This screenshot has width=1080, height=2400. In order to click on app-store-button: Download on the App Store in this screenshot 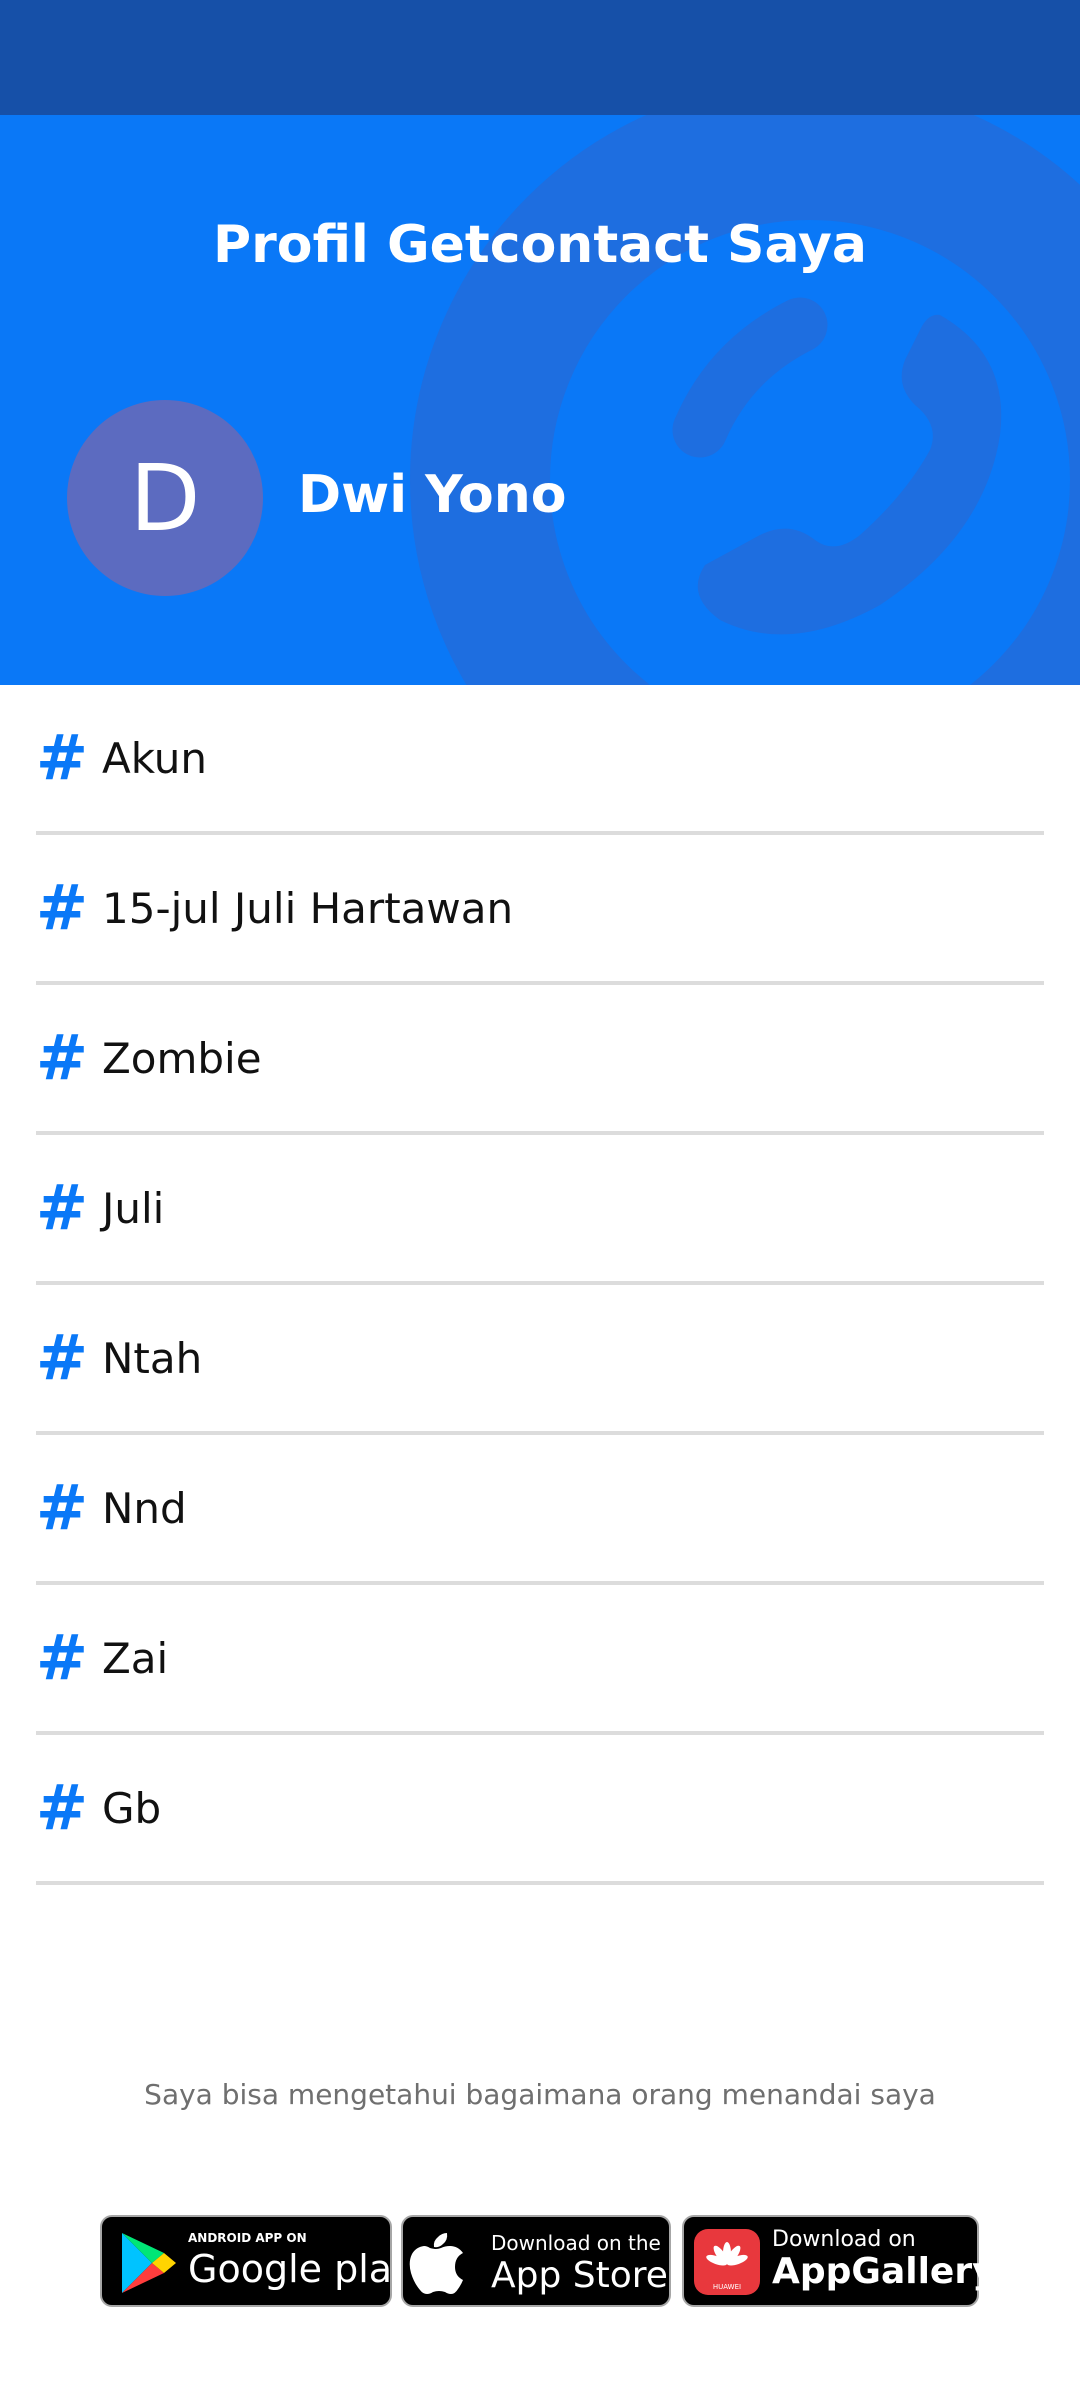, I will do `click(536, 2261)`.